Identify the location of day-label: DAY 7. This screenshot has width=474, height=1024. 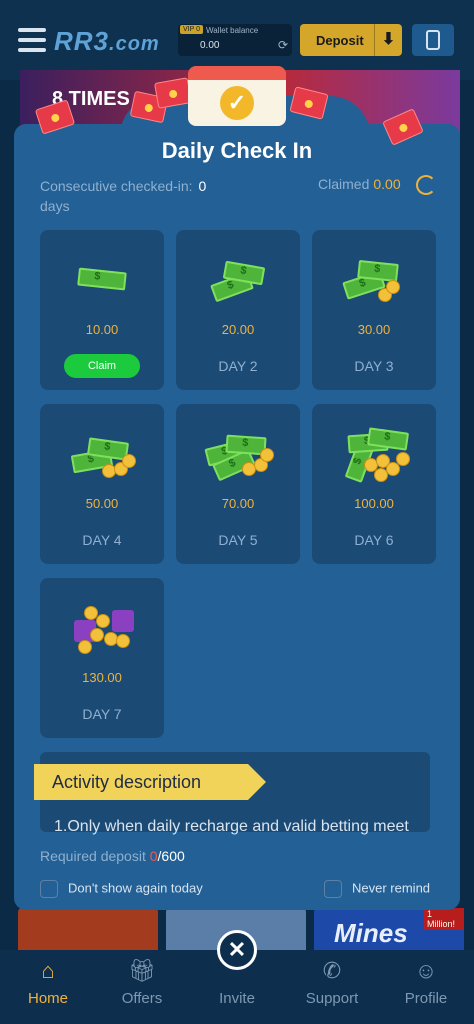
(102, 714).